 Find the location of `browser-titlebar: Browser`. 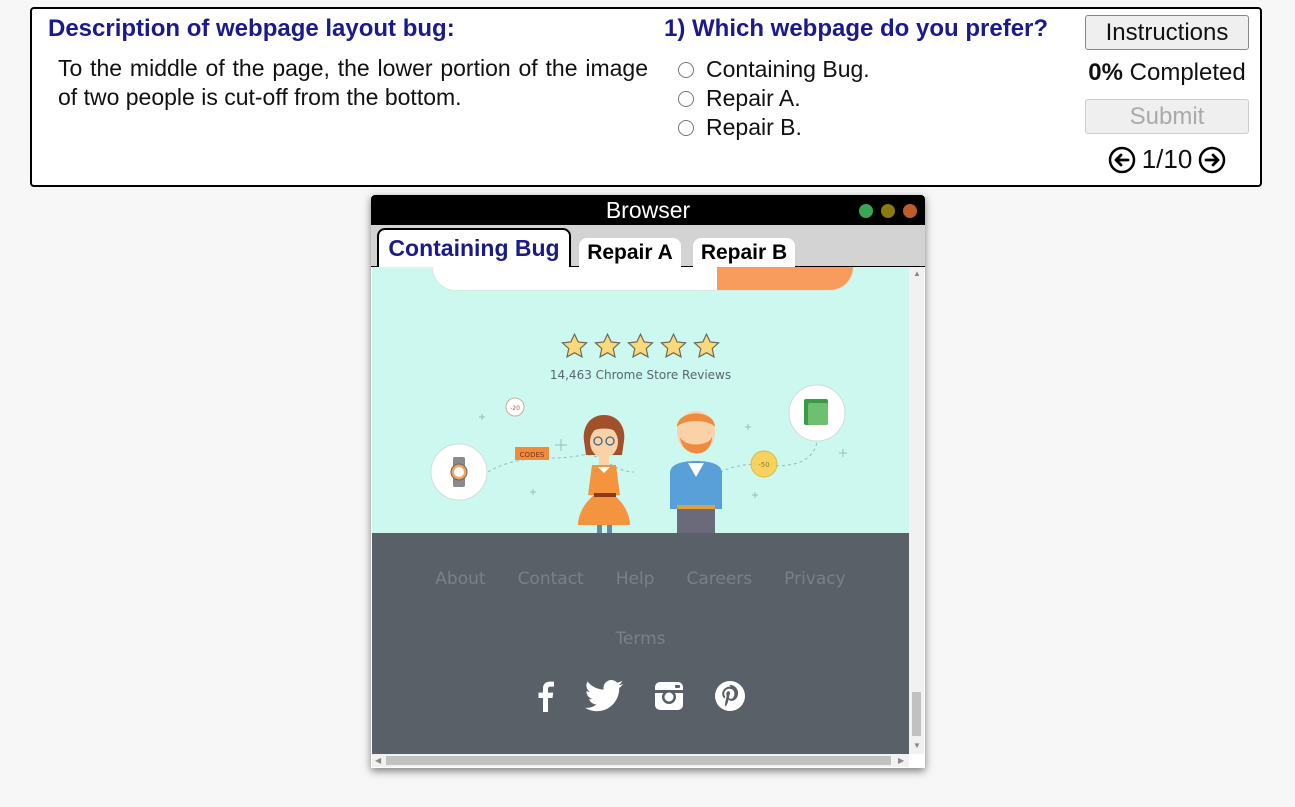

browser-titlebar: Browser is located at coordinates (648, 210).